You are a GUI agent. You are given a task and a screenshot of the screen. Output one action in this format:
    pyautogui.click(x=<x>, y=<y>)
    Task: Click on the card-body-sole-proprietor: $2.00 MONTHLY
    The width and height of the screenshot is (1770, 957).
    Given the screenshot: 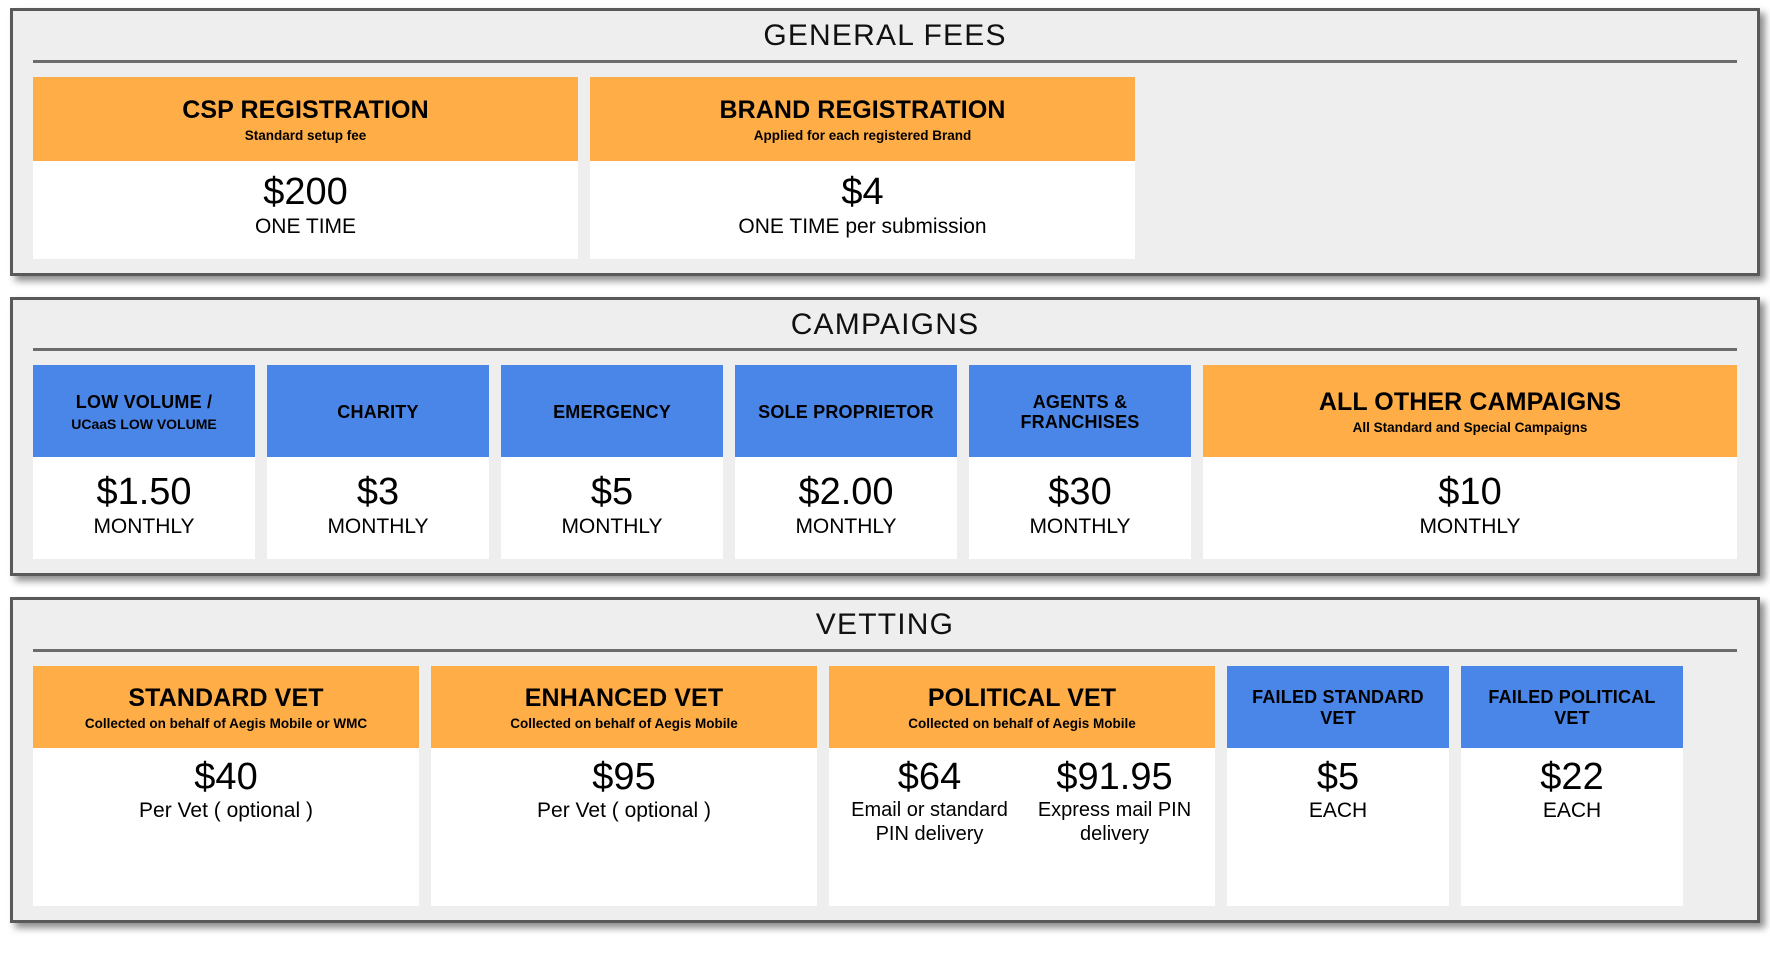 What is the action you would take?
    pyautogui.click(x=846, y=508)
    